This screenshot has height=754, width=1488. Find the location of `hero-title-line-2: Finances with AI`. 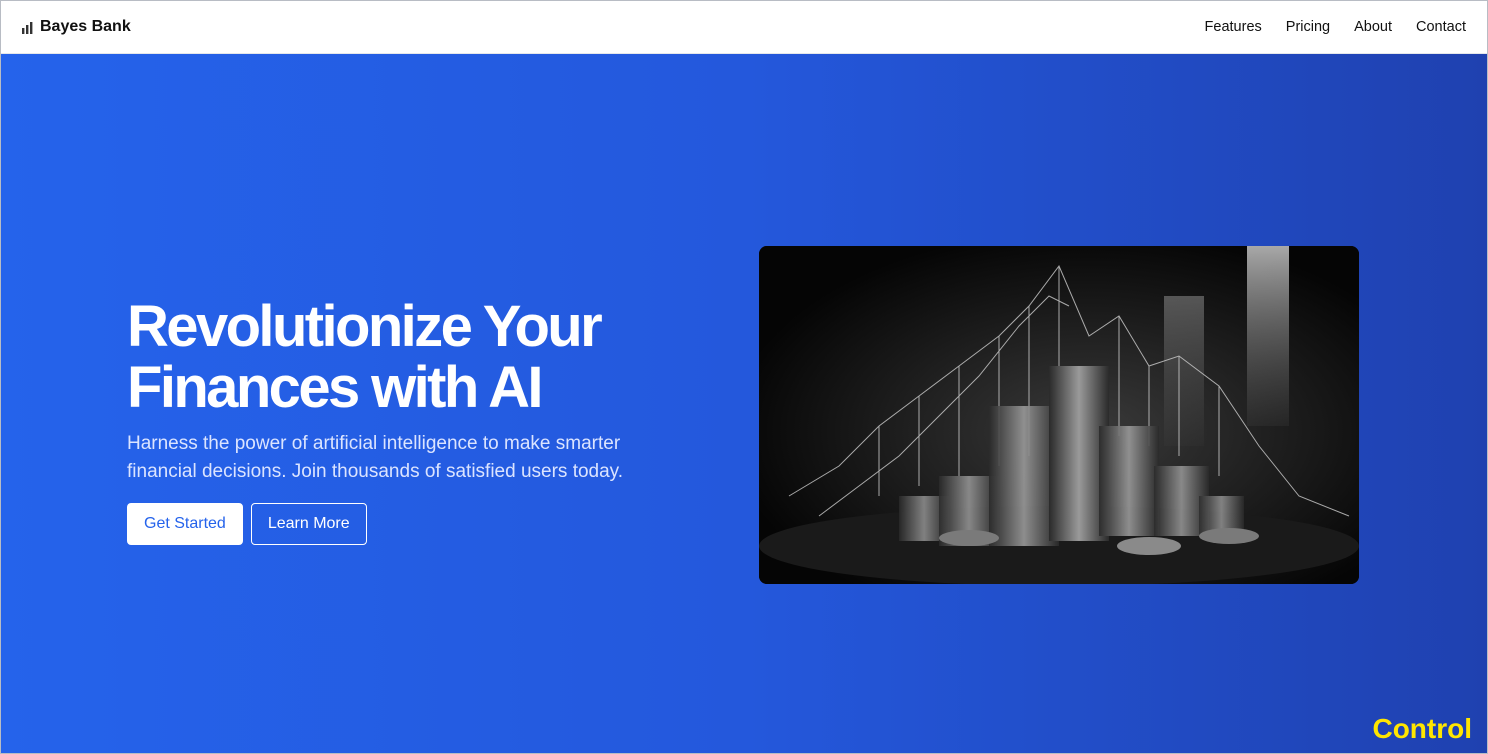

hero-title-line-2: Finances with AI is located at coordinates (335, 387).